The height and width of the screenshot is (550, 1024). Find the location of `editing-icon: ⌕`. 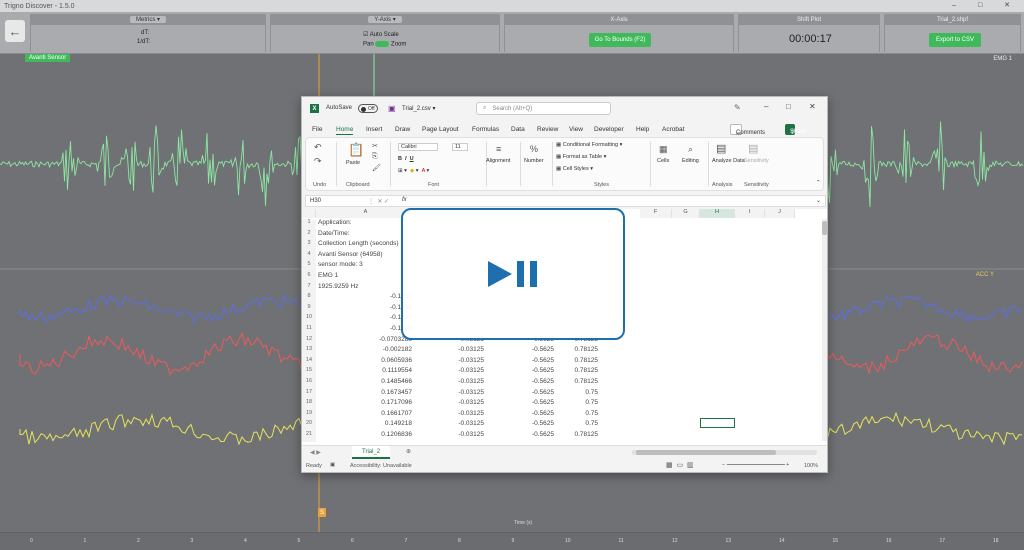

editing-icon: ⌕ is located at coordinates (690, 149).